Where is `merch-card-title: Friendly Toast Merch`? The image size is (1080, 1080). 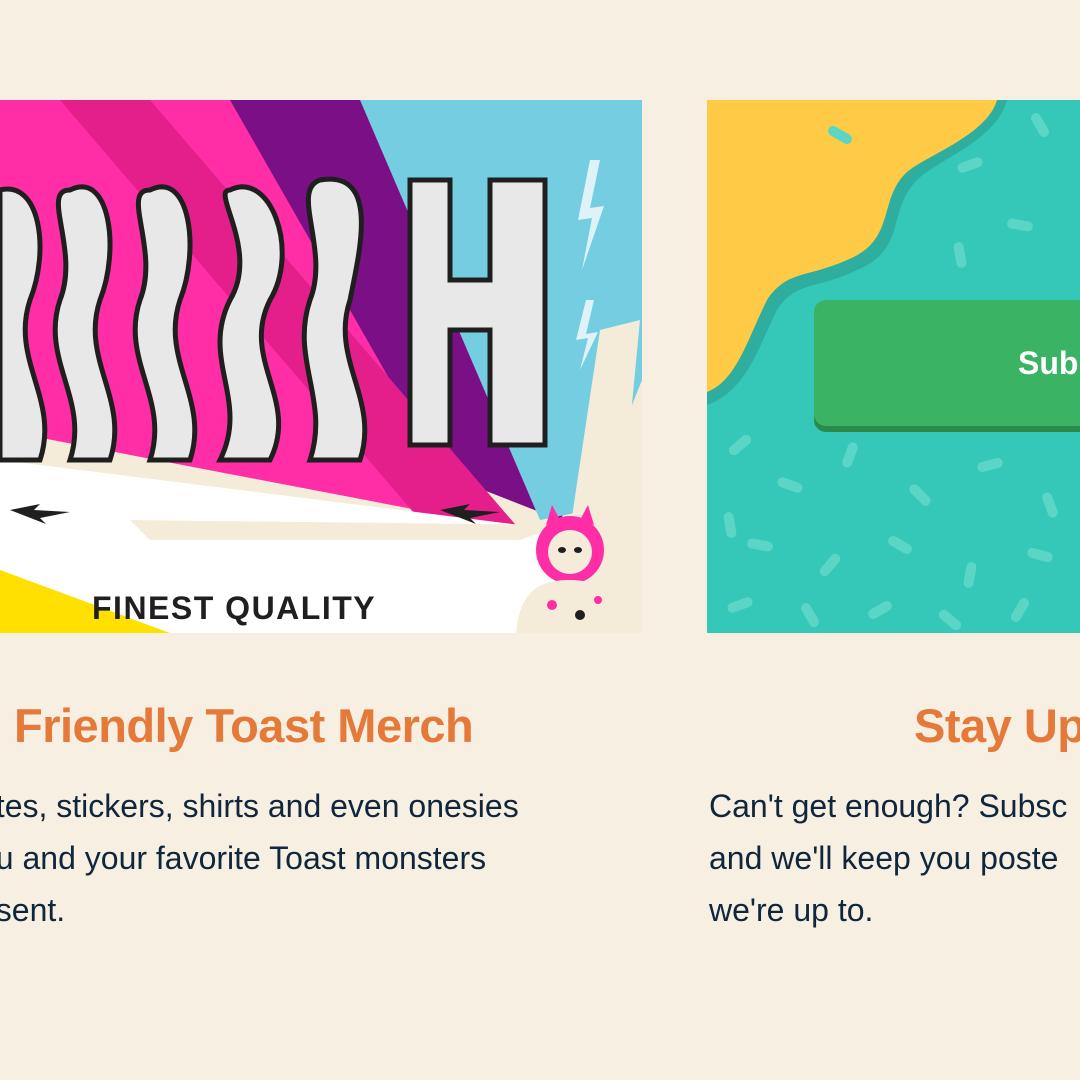
merch-card-title: Friendly Toast Merch is located at coordinates (244, 726).